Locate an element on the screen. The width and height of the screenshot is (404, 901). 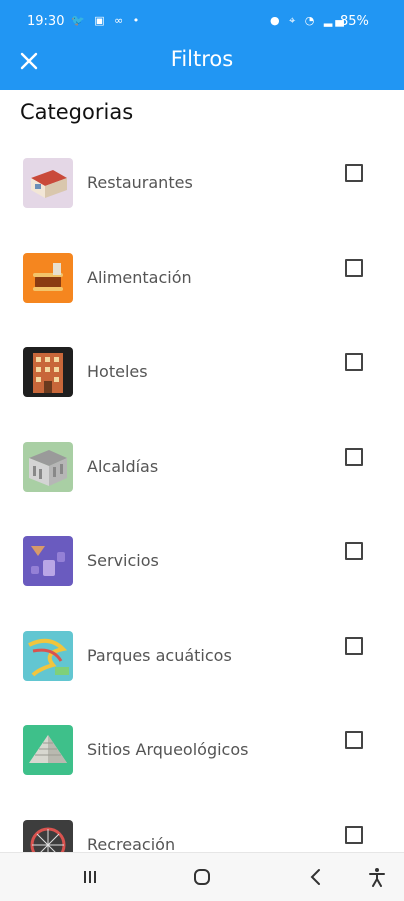
category-label: Restaurantes is located at coordinates (140, 182).